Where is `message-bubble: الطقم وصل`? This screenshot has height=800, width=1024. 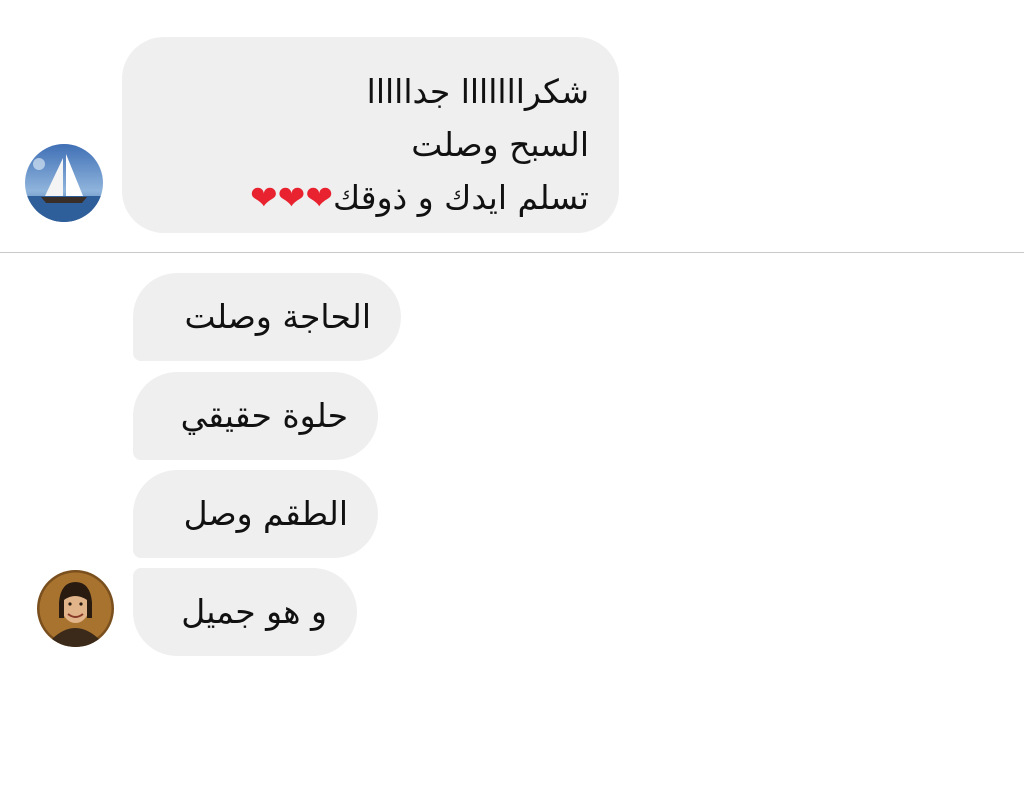
message-bubble: الطقم وصل is located at coordinates (255, 514).